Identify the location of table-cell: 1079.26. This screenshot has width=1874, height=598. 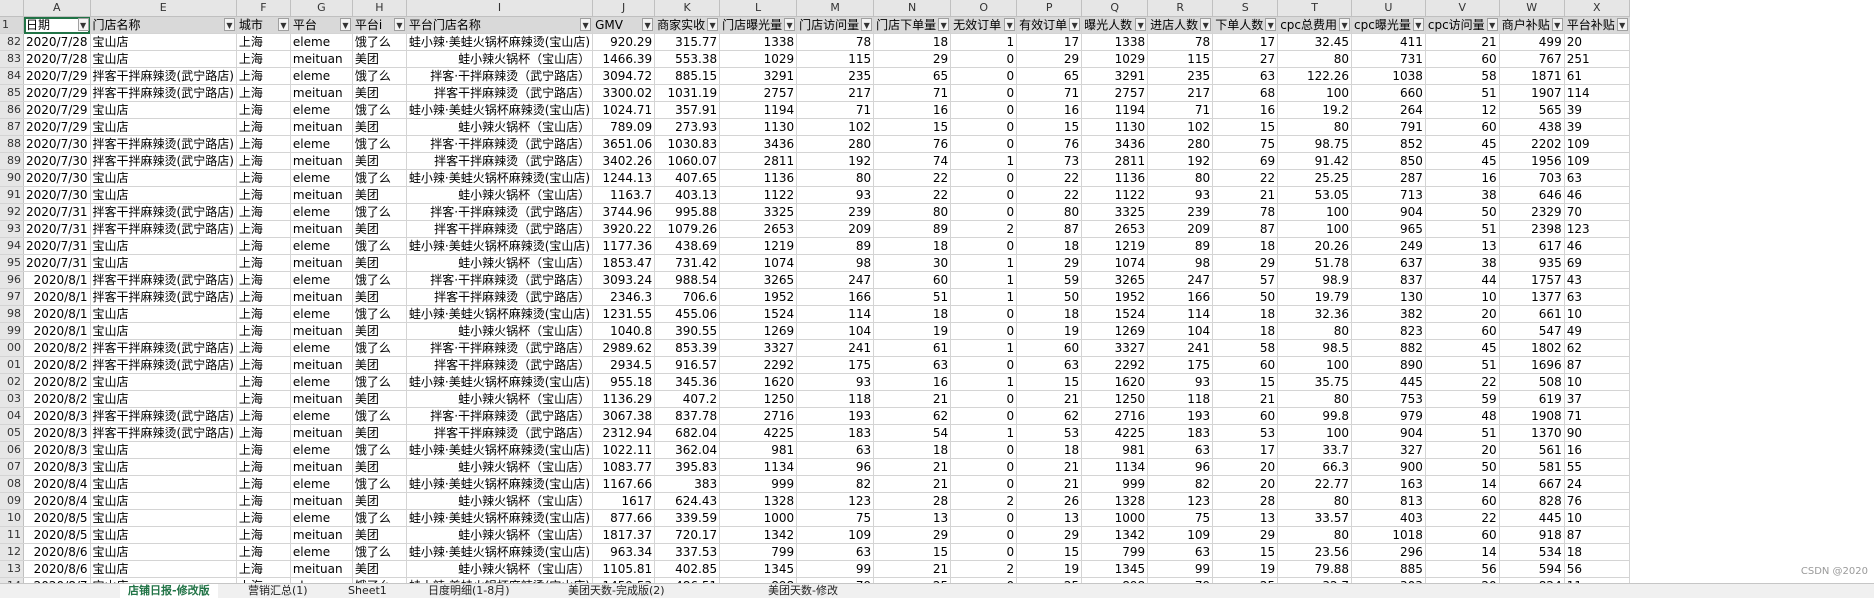
(687, 229).